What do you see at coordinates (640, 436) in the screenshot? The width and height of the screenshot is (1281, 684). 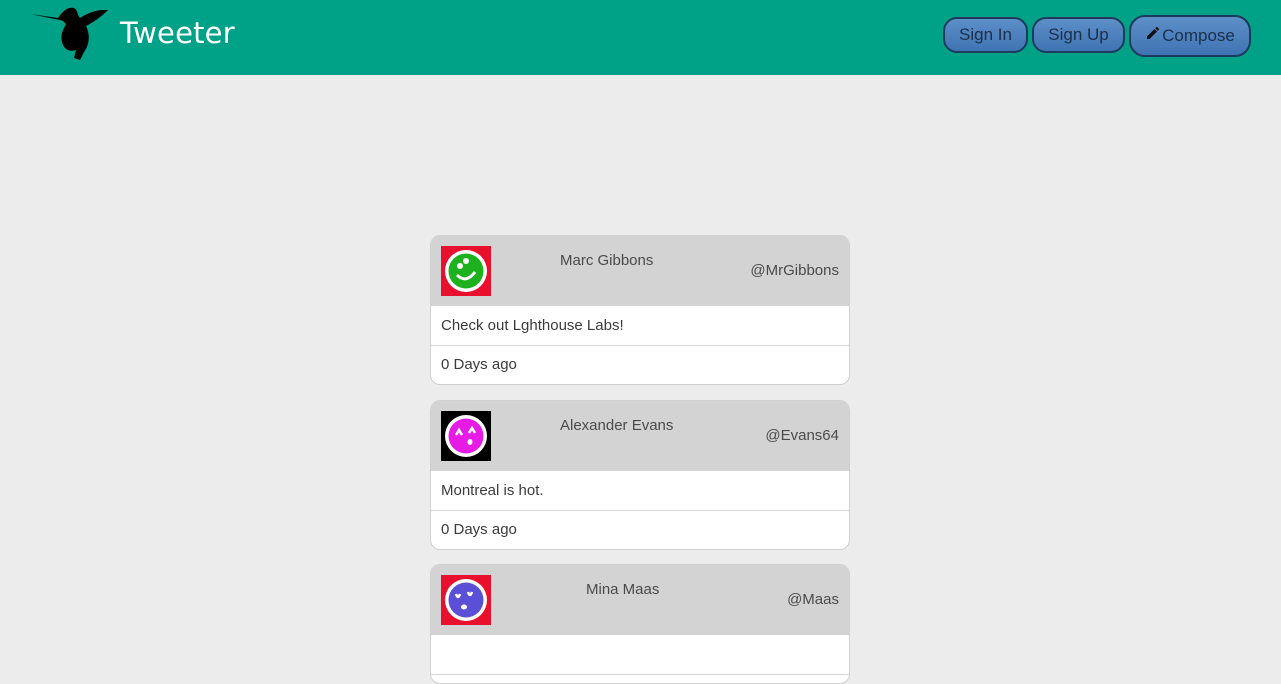 I see `tweet-header: Alexander Evans @Evans64` at bounding box center [640, 436].